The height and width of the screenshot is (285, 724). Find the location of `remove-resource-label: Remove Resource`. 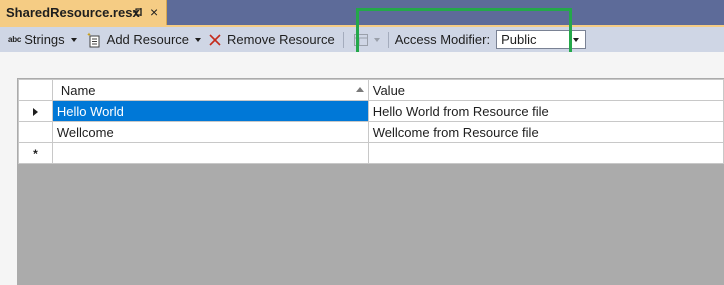

remove-resource-label: Remove Resource is located at coordinates (281, 39).